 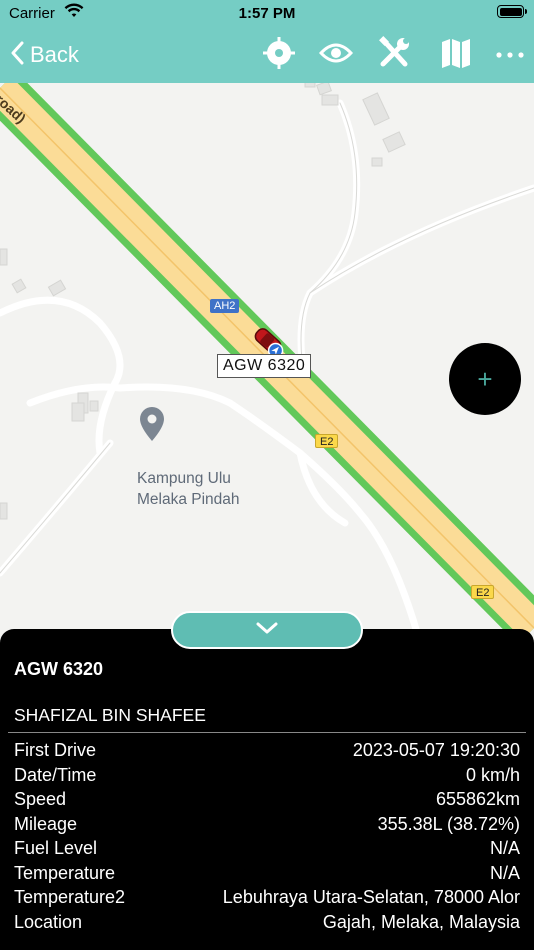 What do you see at coordinates (55, 774) in the screenshot?
I see `info-label: Date/Time` at bounding box center [55, 774].